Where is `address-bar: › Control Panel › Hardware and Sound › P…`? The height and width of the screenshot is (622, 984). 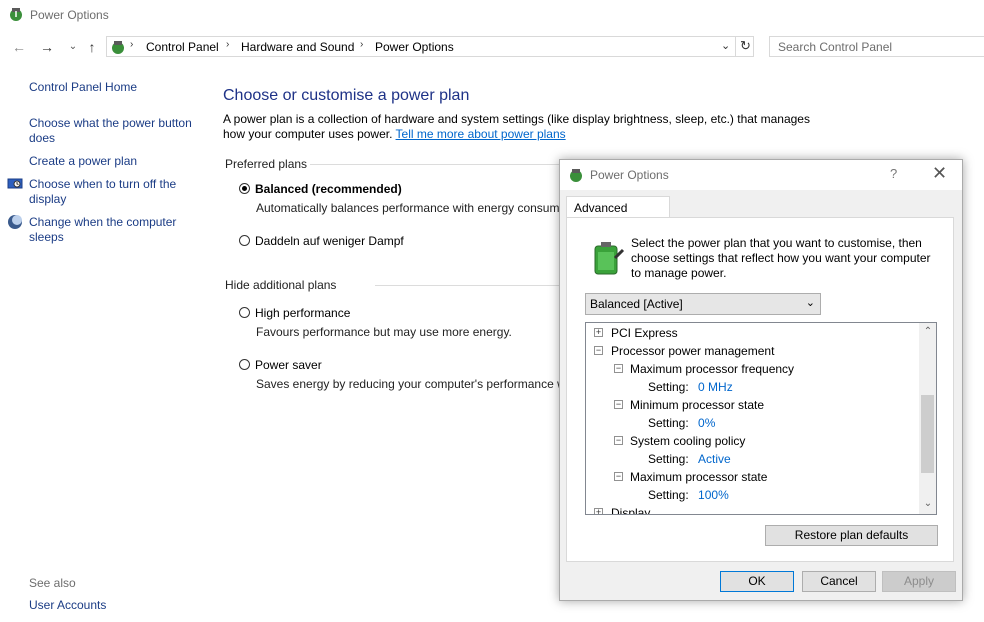
address-bar: › Control Panel › Hardware and Sound › P… is located at coordinates (430, 46).